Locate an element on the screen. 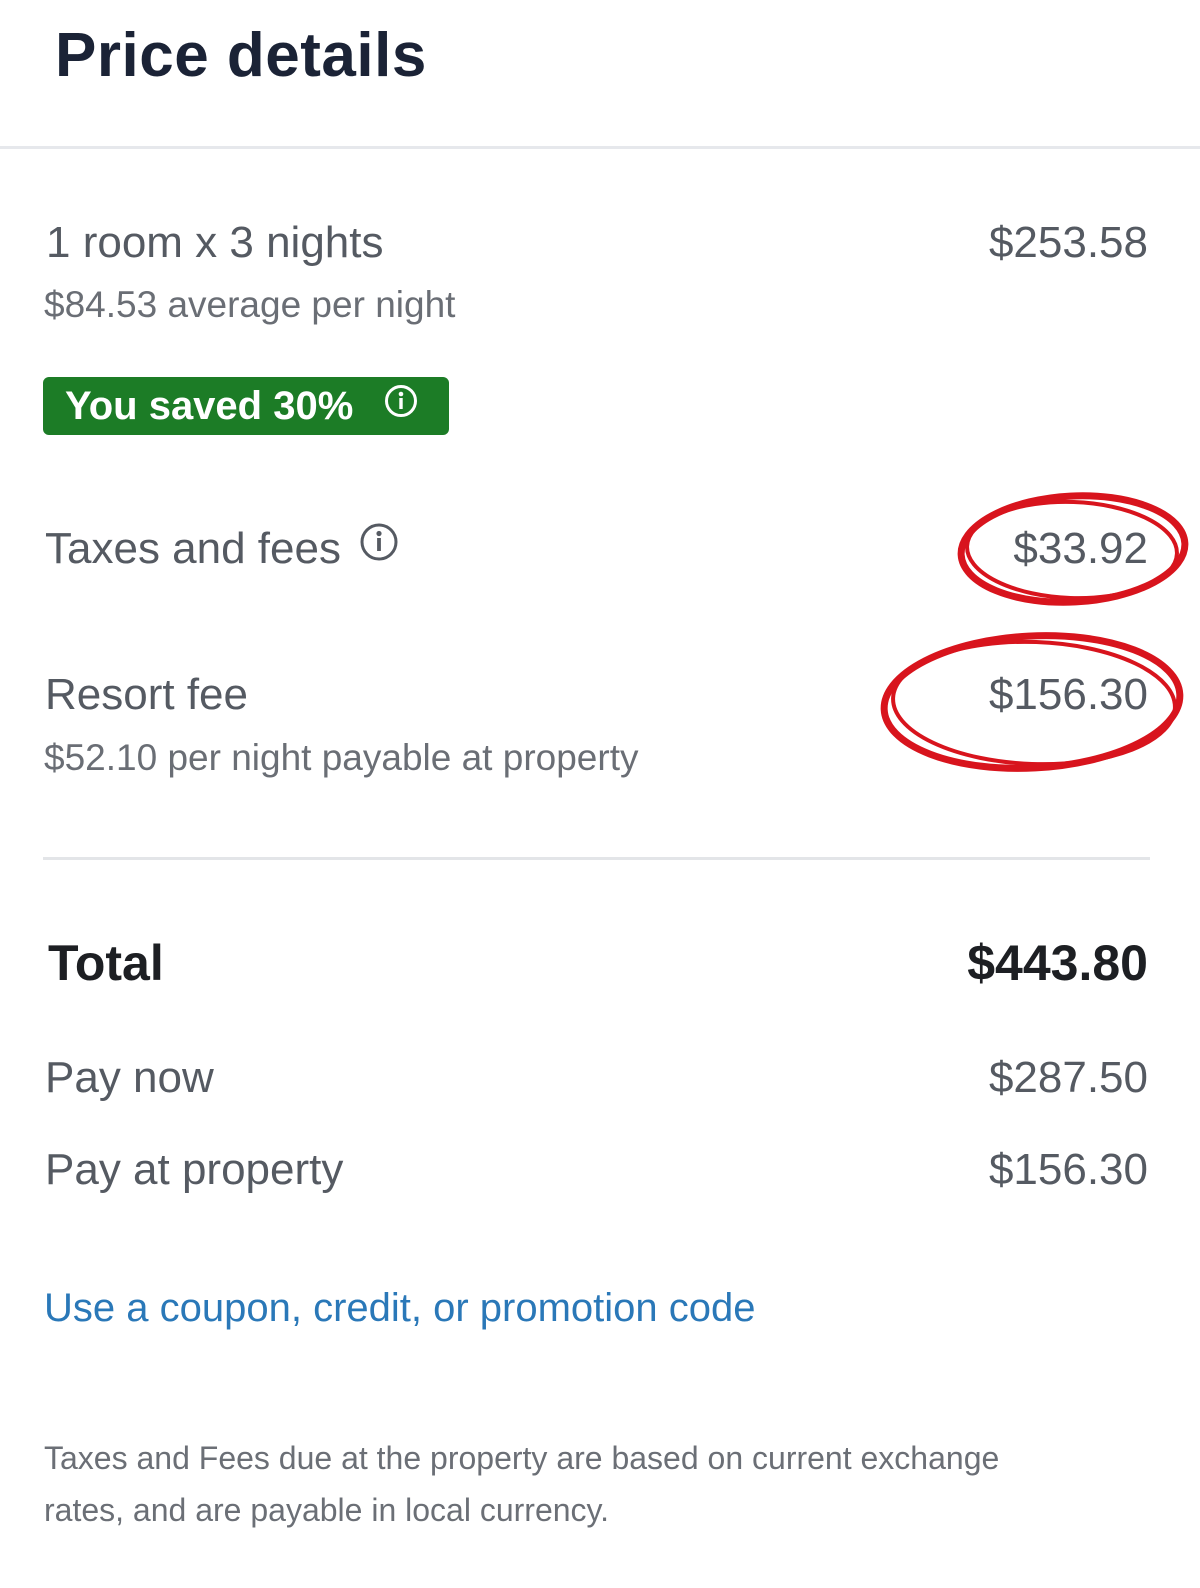  taxes-fees-label: Taxes and fees is located at coordinates (193, 548).